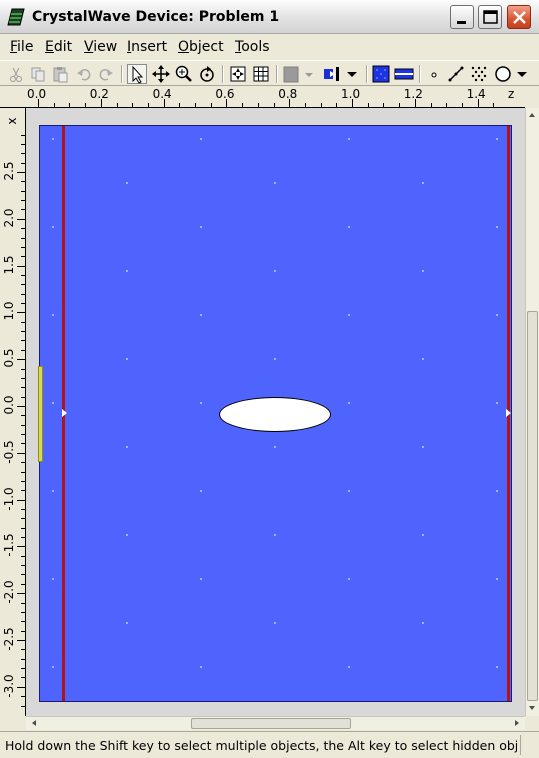 The image size is (539, 758). I want to click on pan-icon, so click(161, 74).